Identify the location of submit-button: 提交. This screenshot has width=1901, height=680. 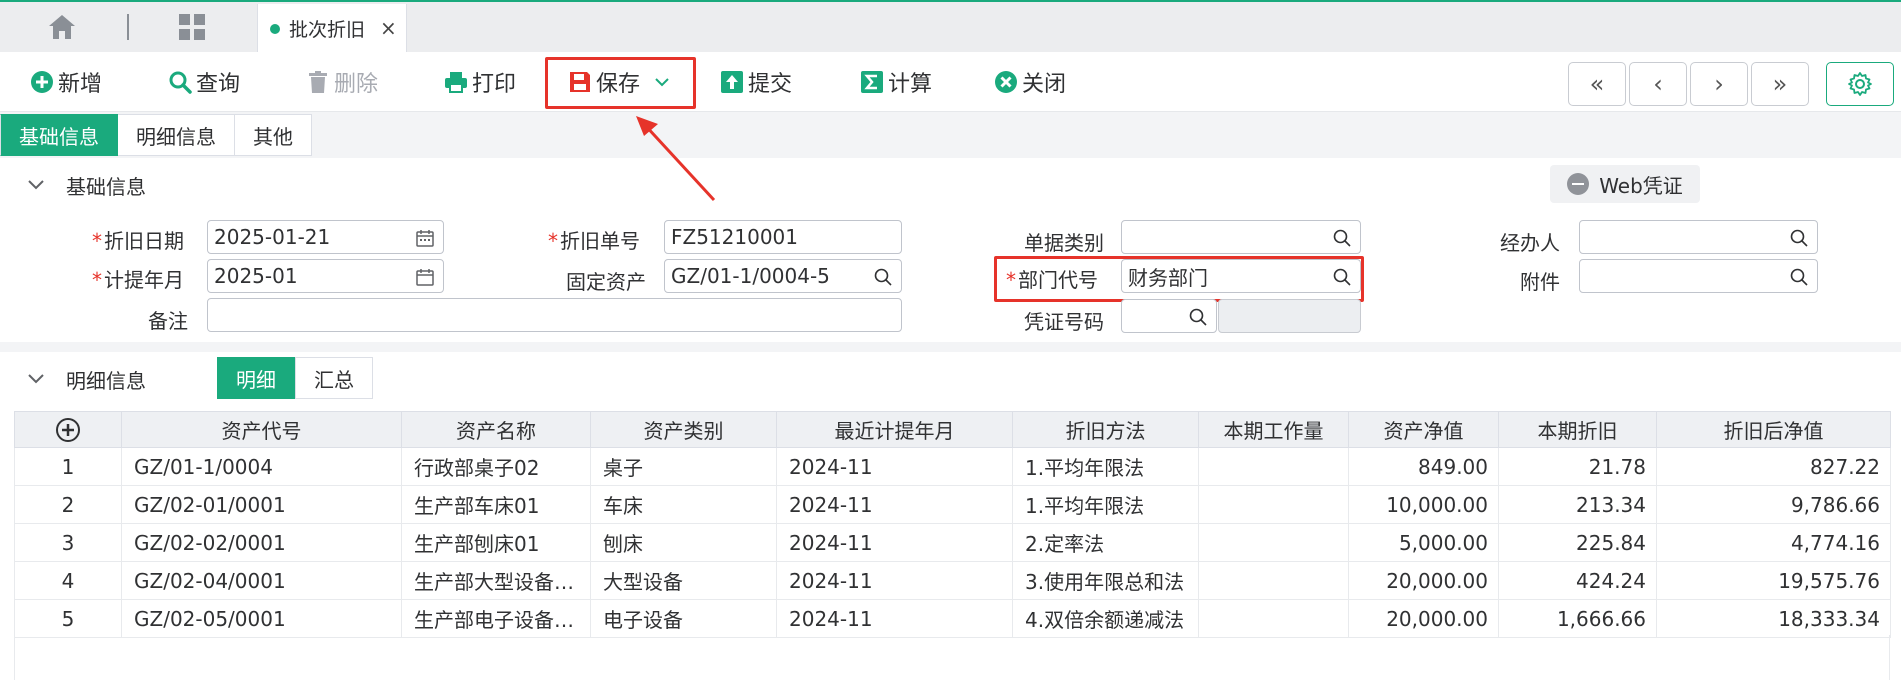
(756, 82).